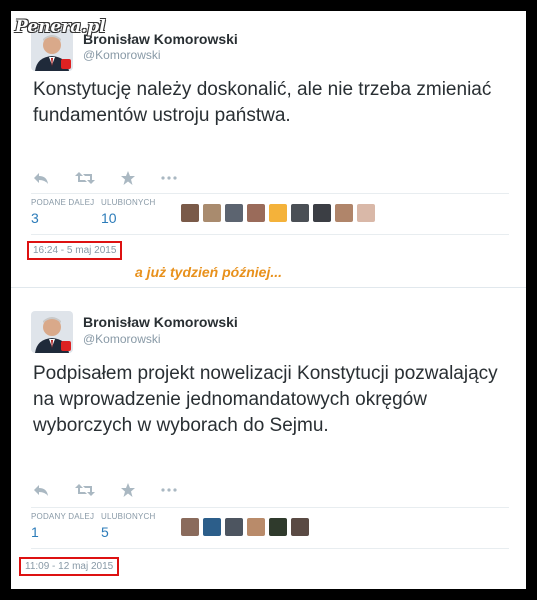  What do you see at coordinates (62, 212) in the screenshot?
I see `retweet-count: PODANE DALEJ 3` at bounding box center [62, 212].